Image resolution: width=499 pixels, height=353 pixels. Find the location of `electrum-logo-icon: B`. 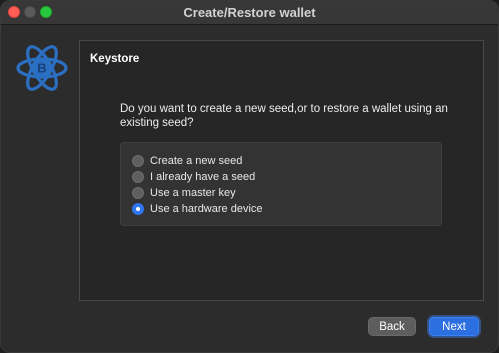

electrum-logo-icon: B is located at coordinates (42, 68).